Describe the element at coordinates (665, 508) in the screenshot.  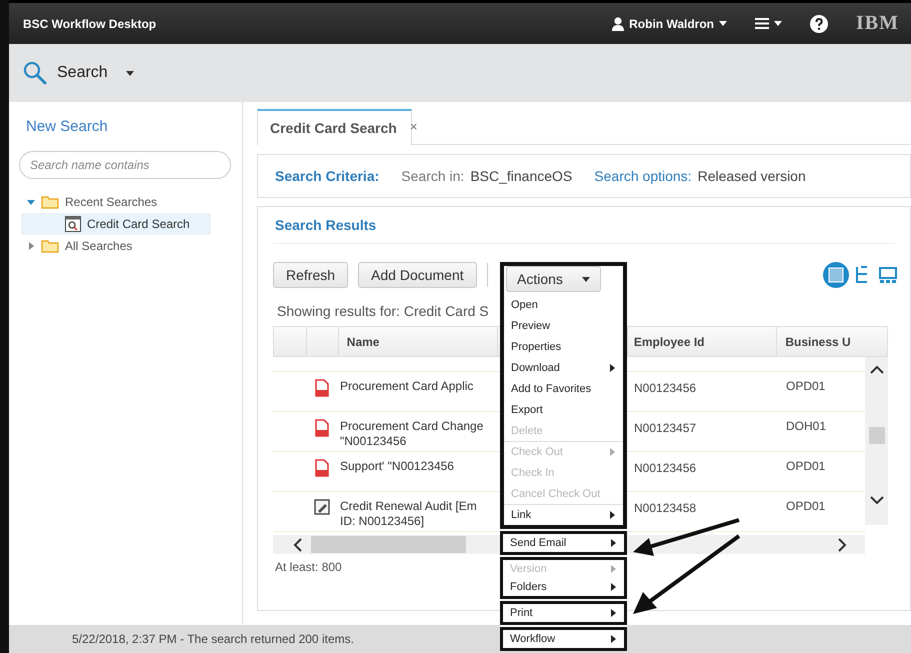
I see `table-cell-text: N00123458` at that location.